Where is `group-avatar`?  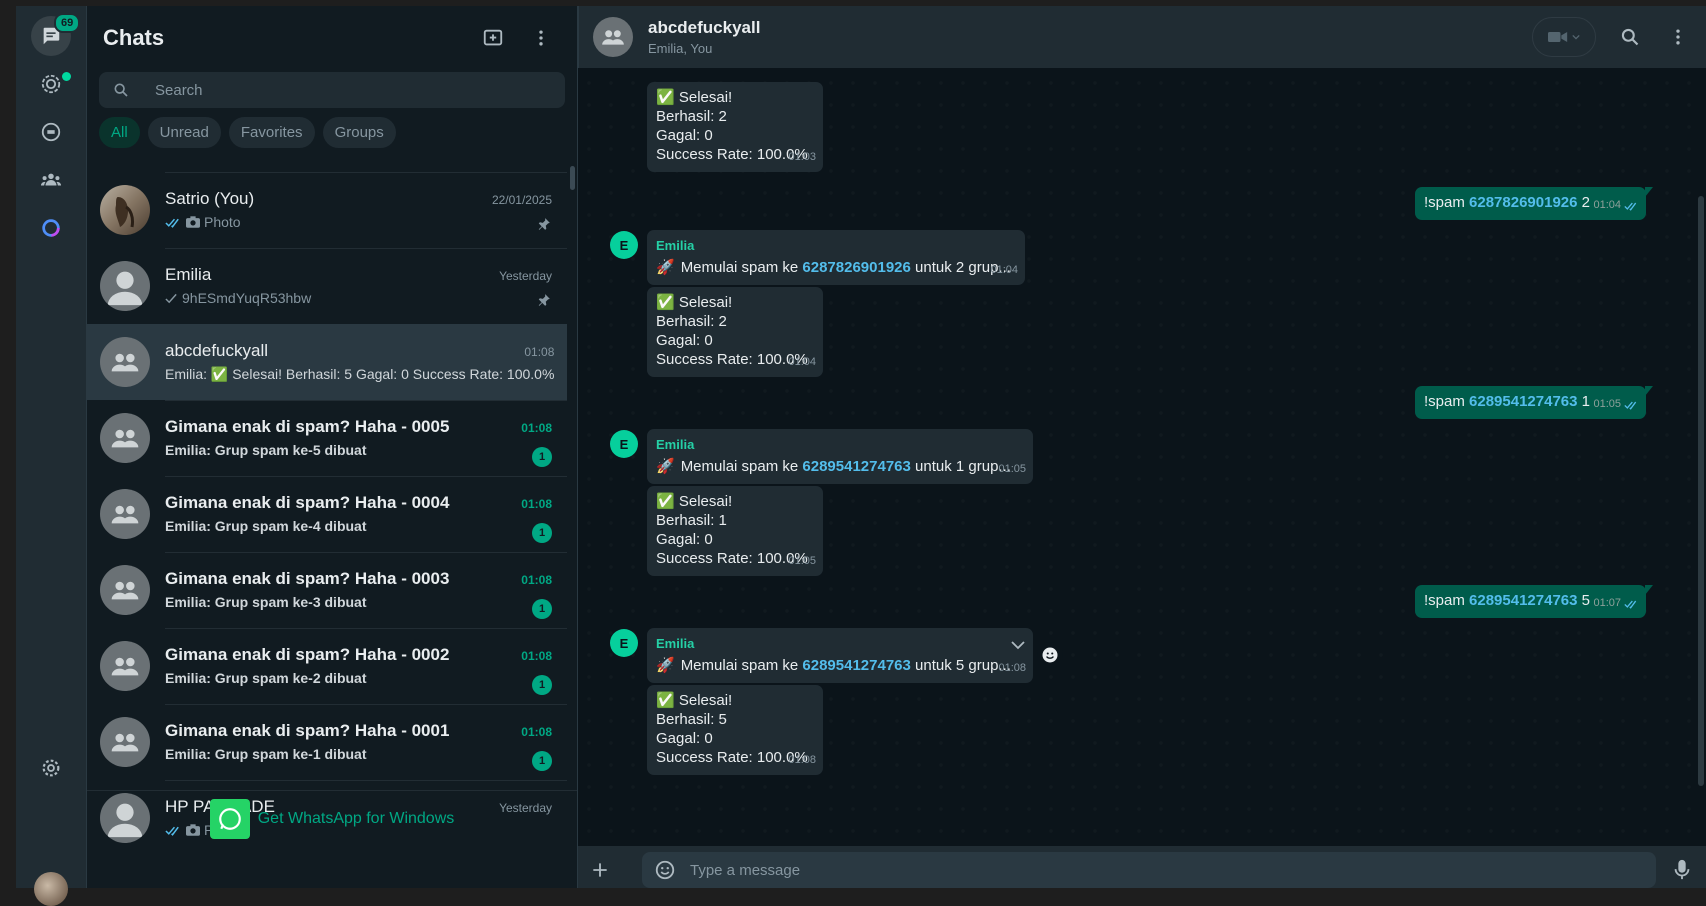 group-avatar is located at coordinates (613, 37).